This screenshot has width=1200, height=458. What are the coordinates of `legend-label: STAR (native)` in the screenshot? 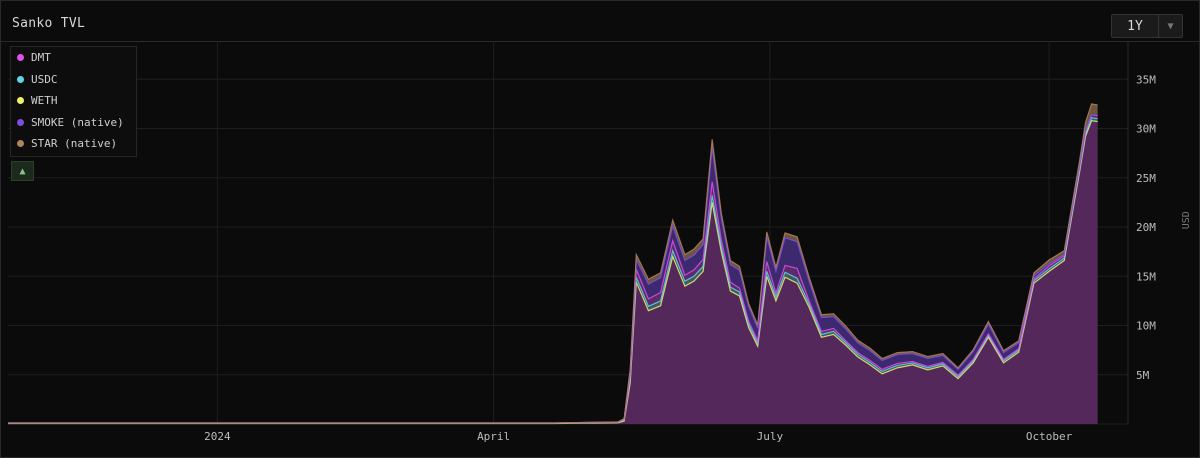 It's located at (74, 144).